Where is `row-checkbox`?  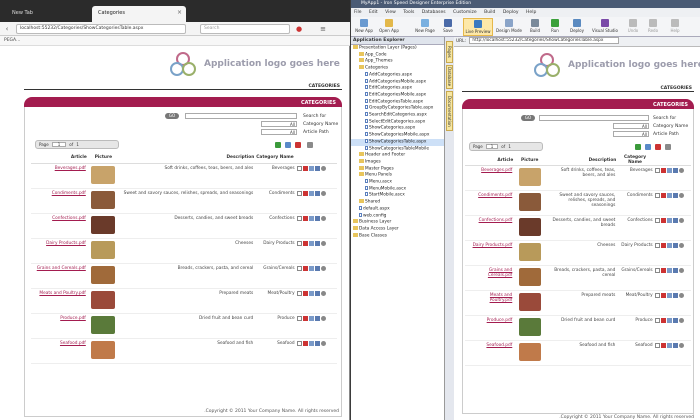 row-checkbox is located at coordinates (299, 243).